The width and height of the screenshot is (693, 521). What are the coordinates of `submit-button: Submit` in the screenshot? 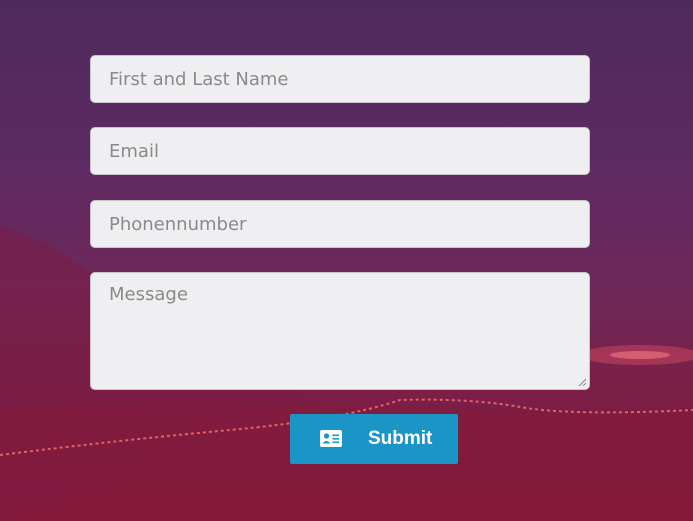 It's located at (374, 439).